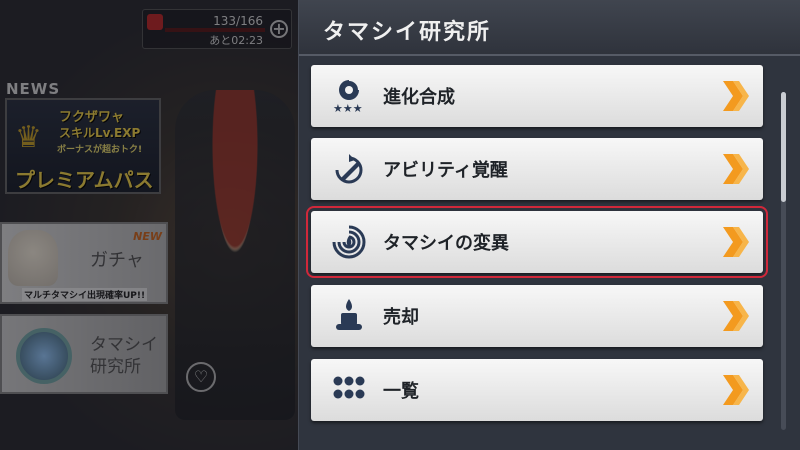  I want to click on sell-candle-icon, so click(349, 316).